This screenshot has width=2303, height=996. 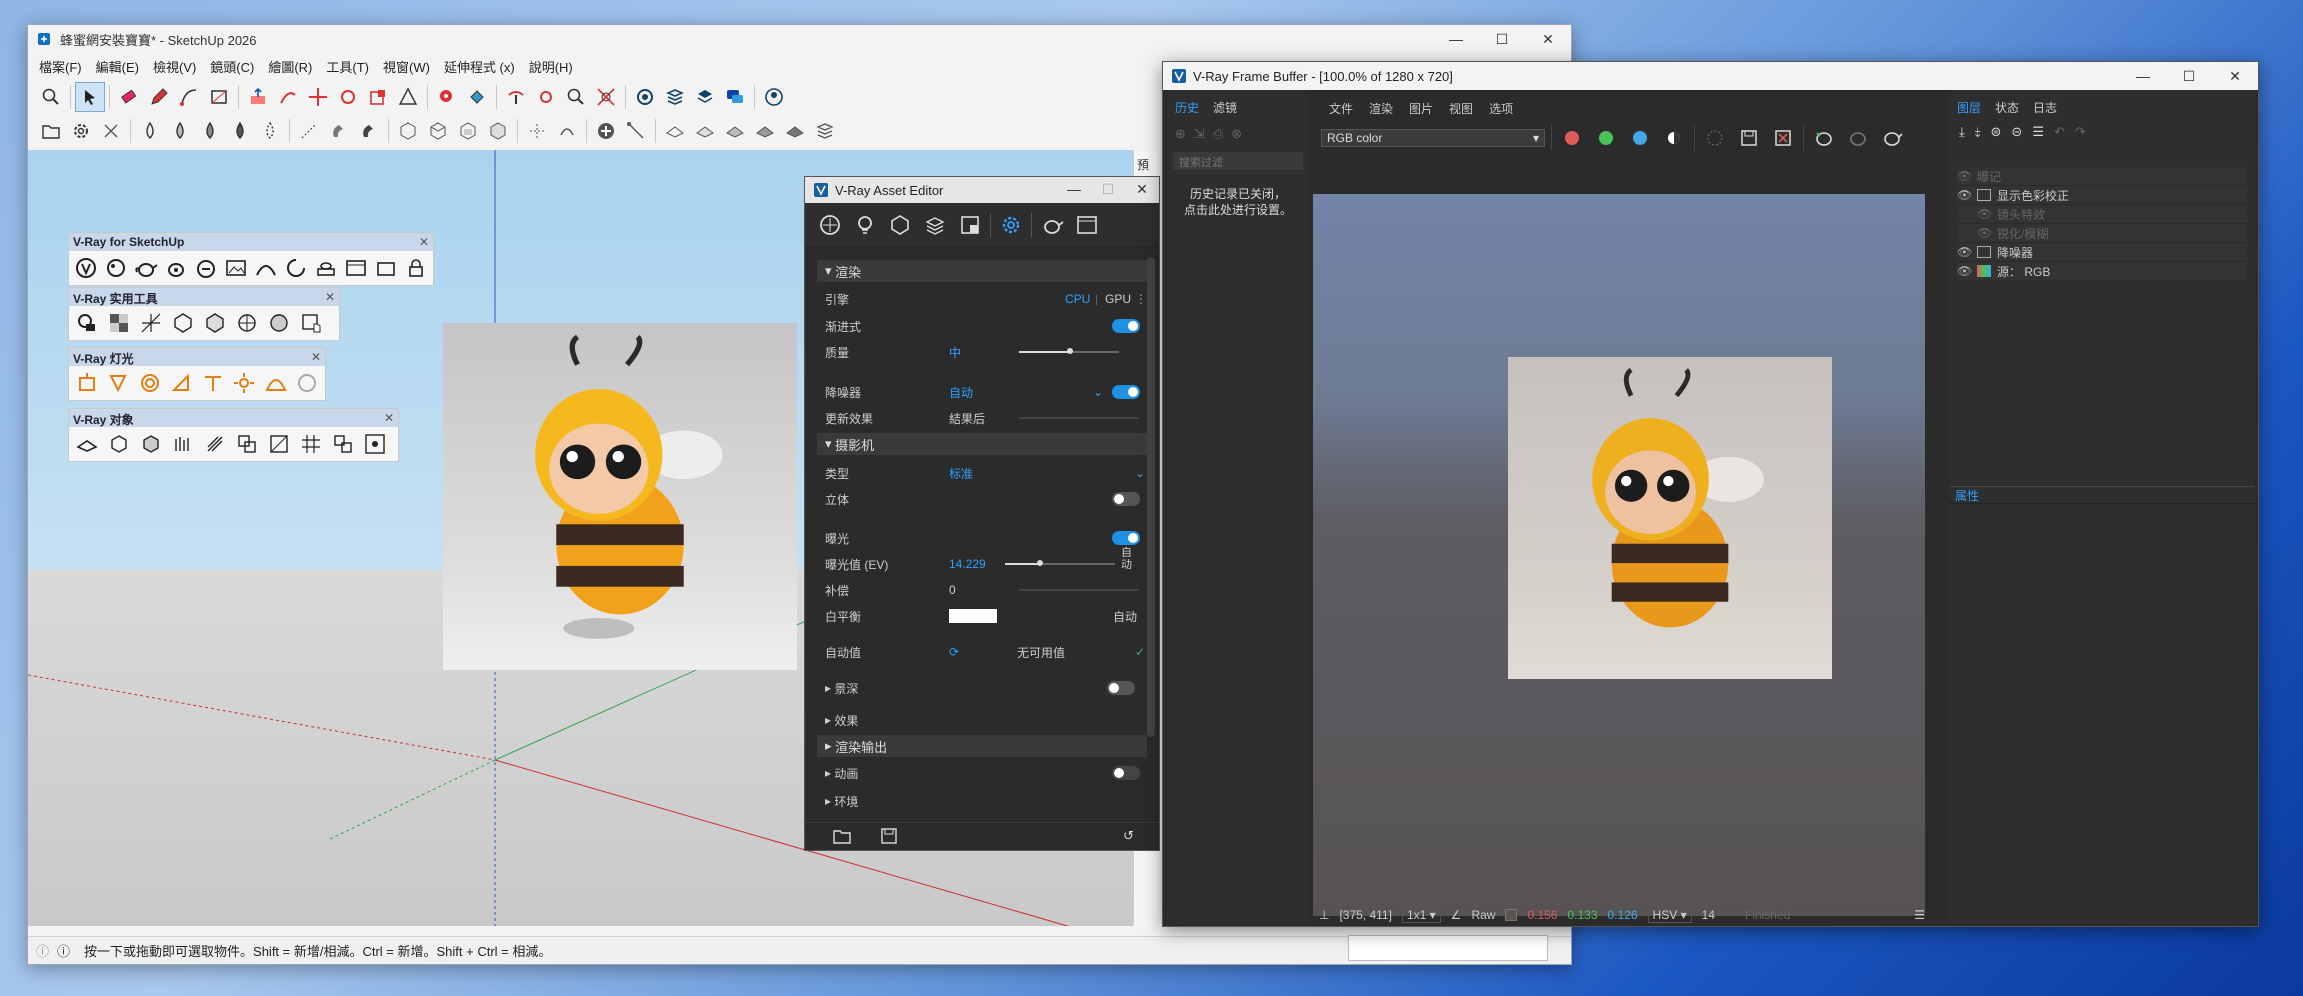 What do you see at coordinates (825, 131) in the screenshot?
I see `sandbox-6-icon` at bounding box center [825, 131].